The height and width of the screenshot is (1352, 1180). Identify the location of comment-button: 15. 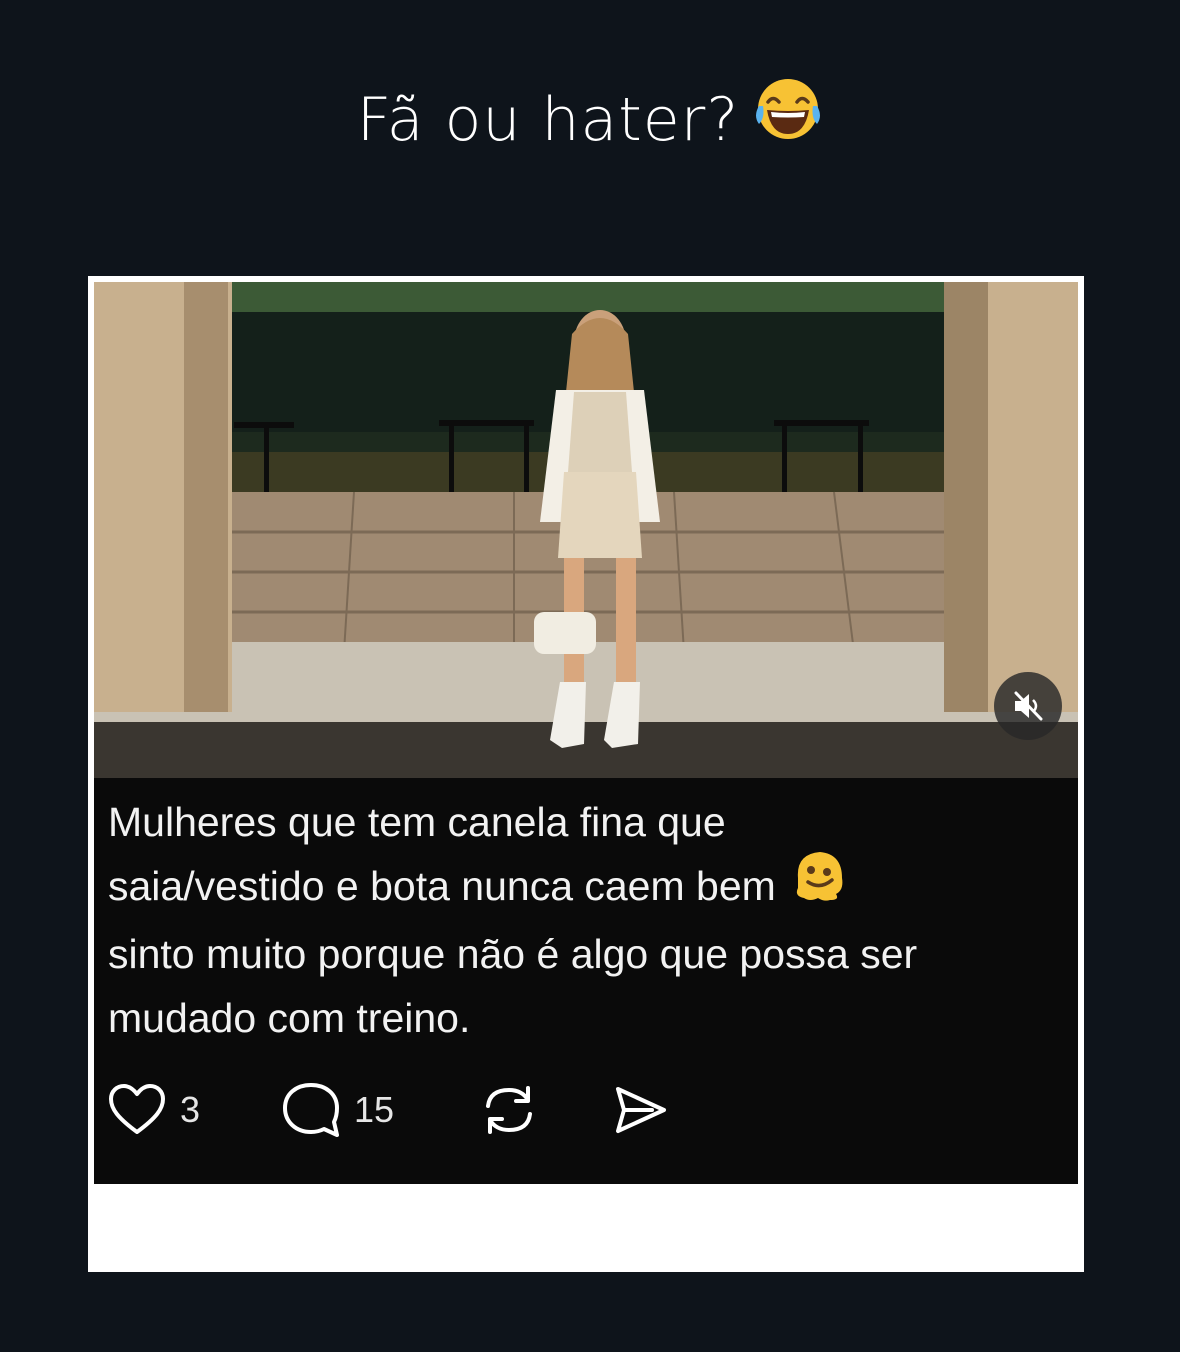
(381, 1110).